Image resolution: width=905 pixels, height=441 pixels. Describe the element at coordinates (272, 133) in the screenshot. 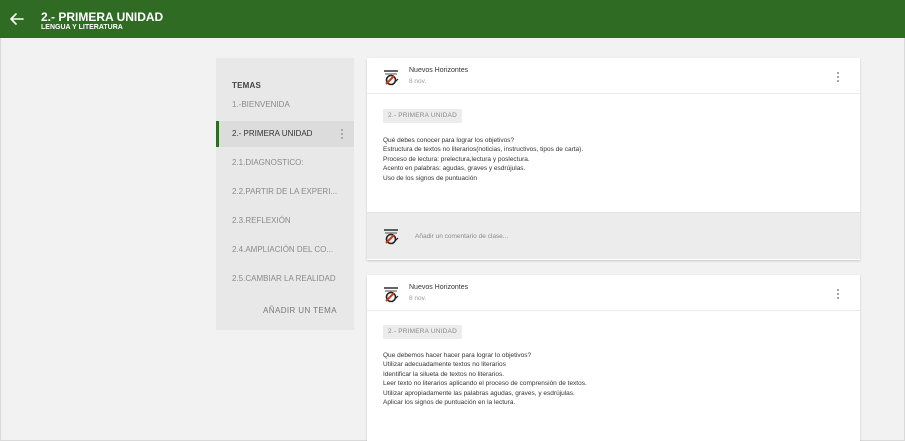

I see `sidebar-item-label: 2.- PRIMERA UNIDAD` at that location.